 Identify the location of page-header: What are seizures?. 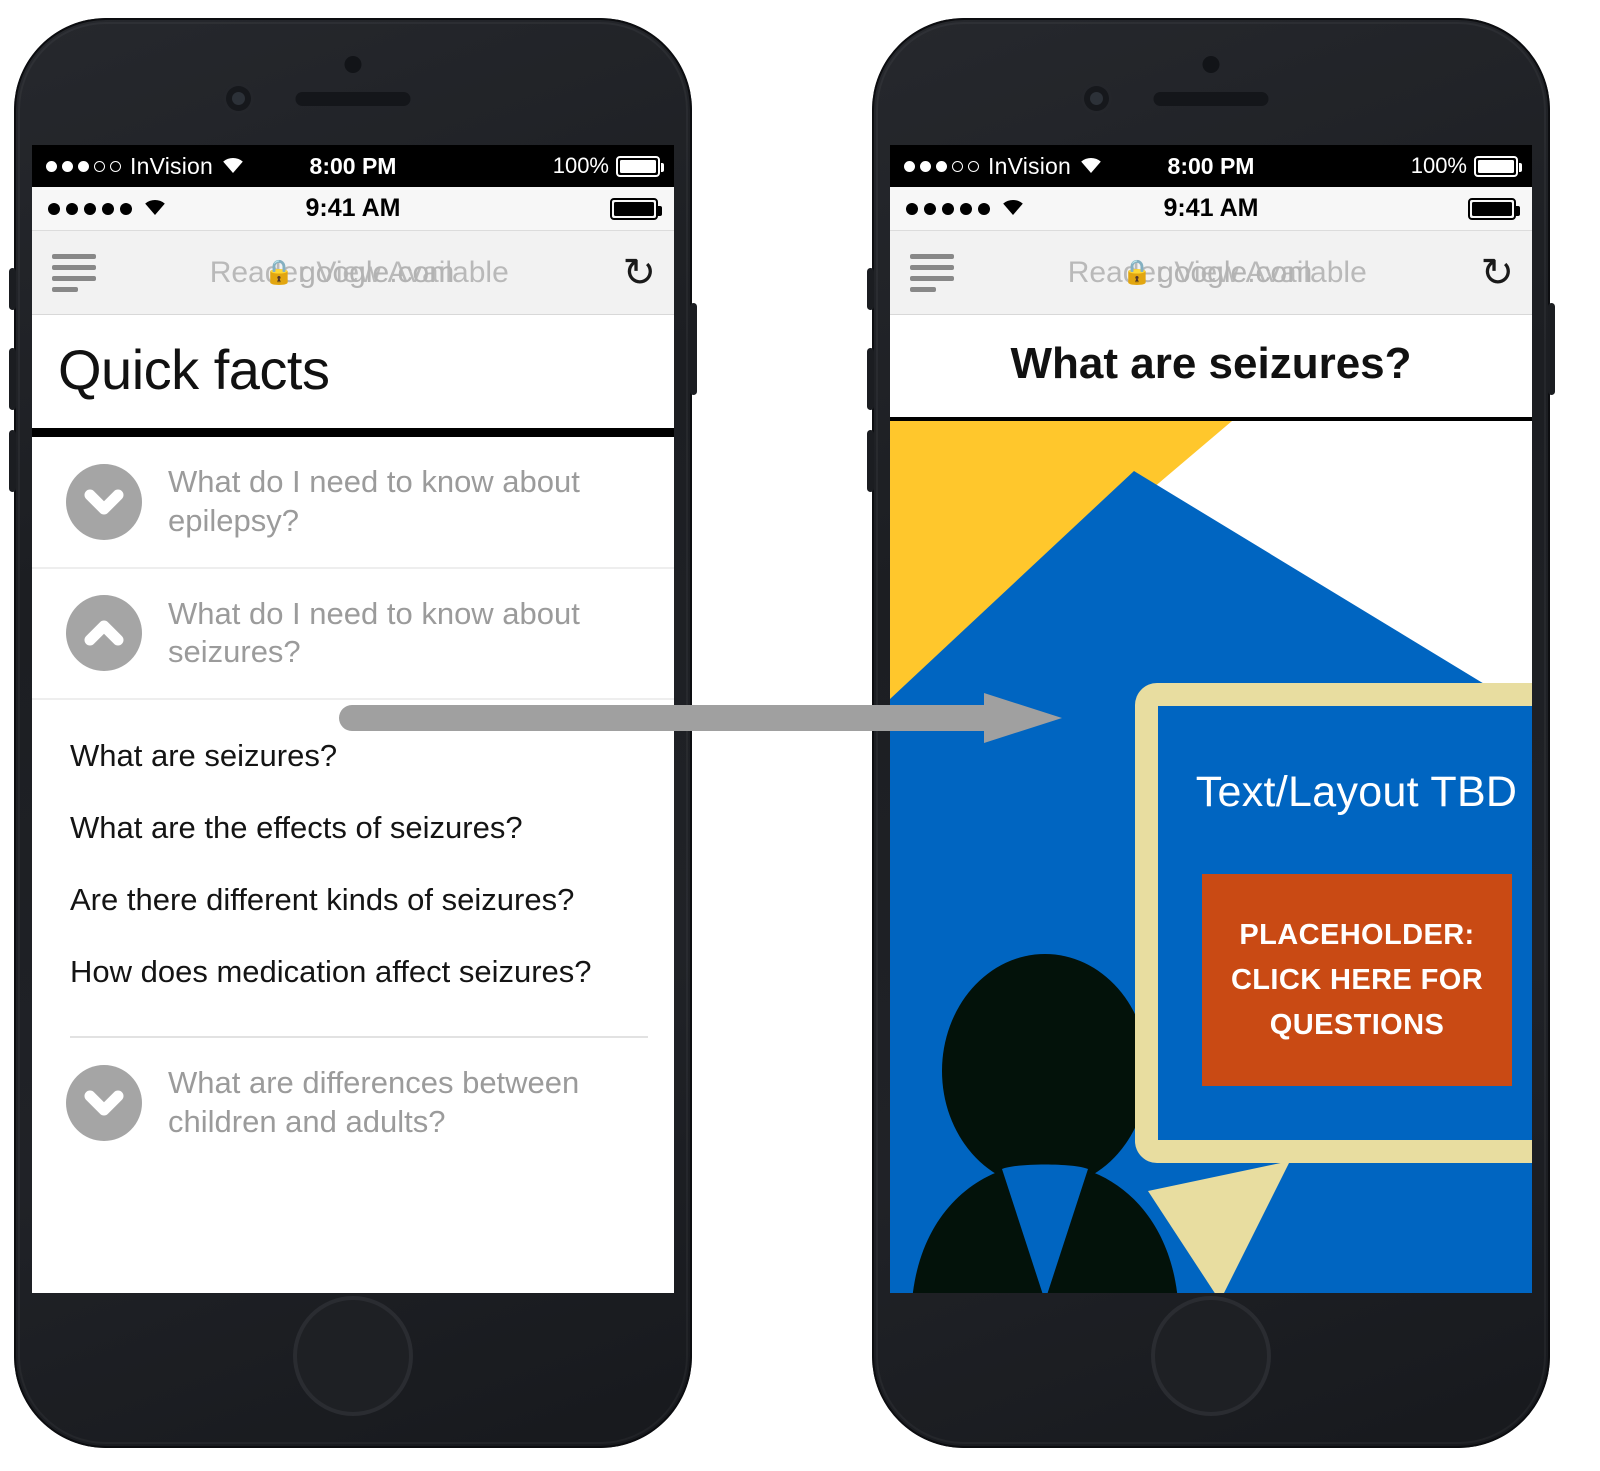
(1211, 368).